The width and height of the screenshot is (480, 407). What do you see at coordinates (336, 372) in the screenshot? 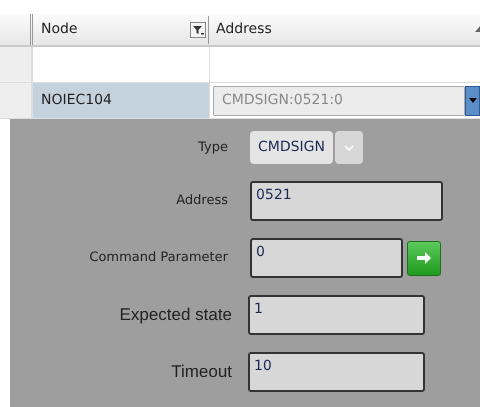
I see `input-field: 10` at bounding box center [336, 372].